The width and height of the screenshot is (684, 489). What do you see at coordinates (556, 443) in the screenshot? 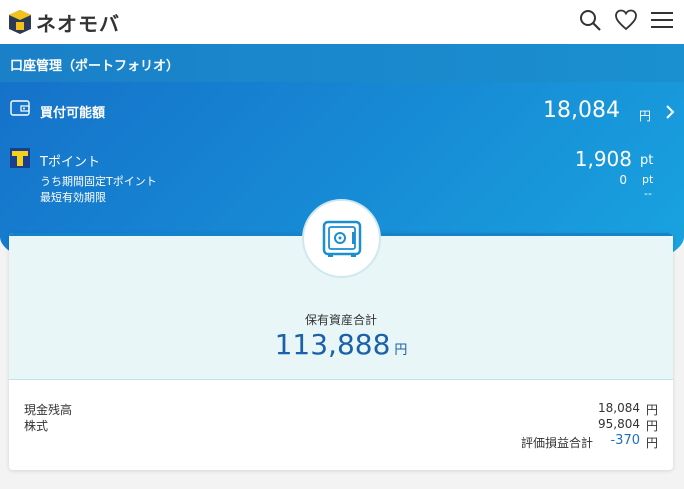
I see `unrealized-pl-label: 評価損益合計` at bounding box center [556, 443].